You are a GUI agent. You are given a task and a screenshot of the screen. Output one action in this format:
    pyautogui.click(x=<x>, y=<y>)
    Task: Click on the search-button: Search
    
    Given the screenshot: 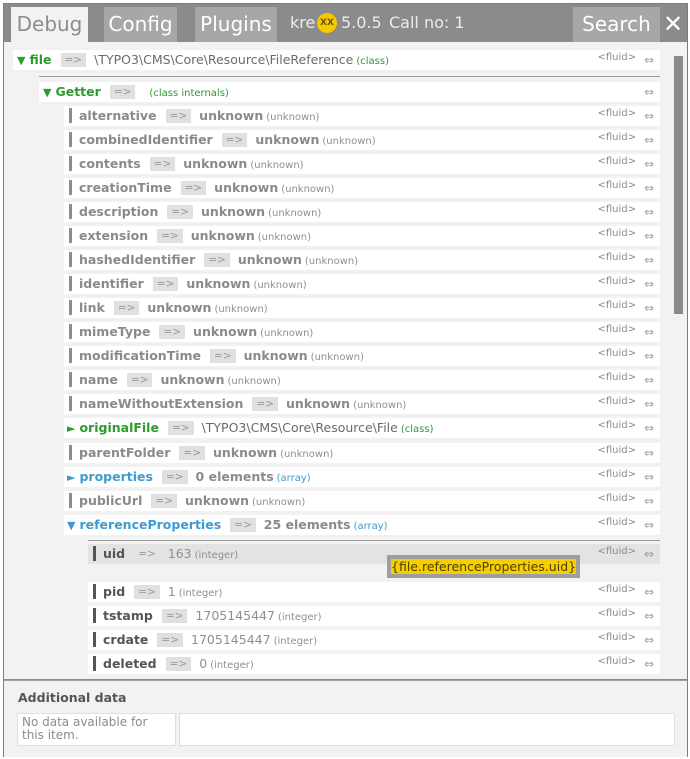 What is the action you would take?
    pyautogui.click(x=616, y=24)
    